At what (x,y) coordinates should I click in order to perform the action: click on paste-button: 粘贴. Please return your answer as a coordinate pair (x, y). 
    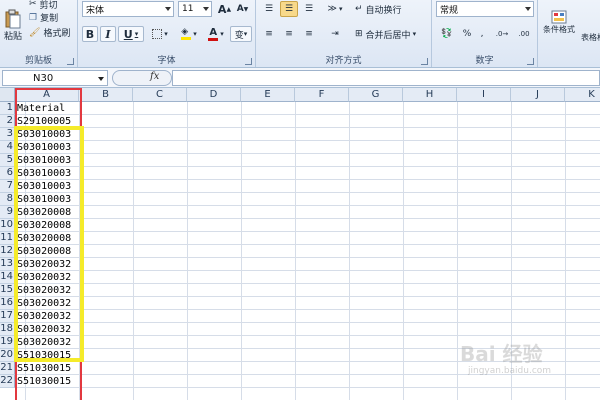
    Looking at the image, I should click on (13, 25).